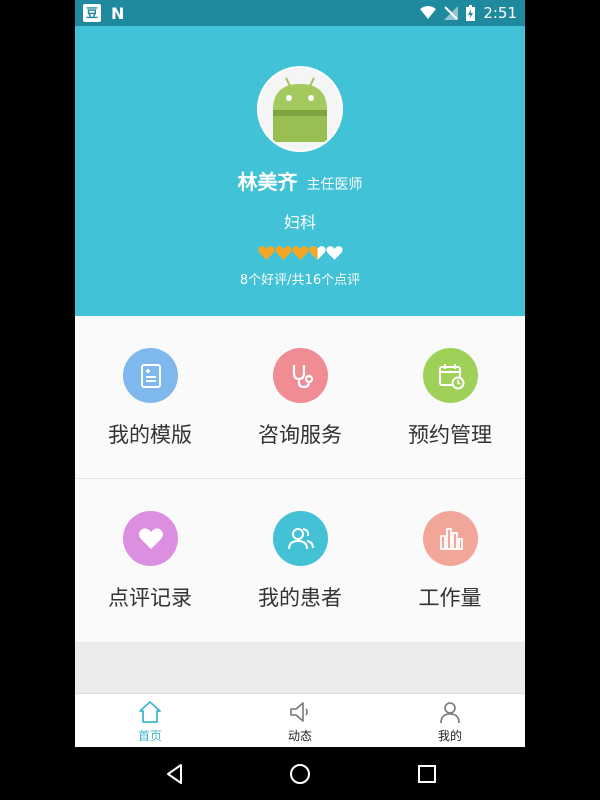 The image size is (600, 800). What do you see at coordinates (450, 560) in the screenshot?
I see `menu-workload: 工作量` at bounding box center [450, 560].